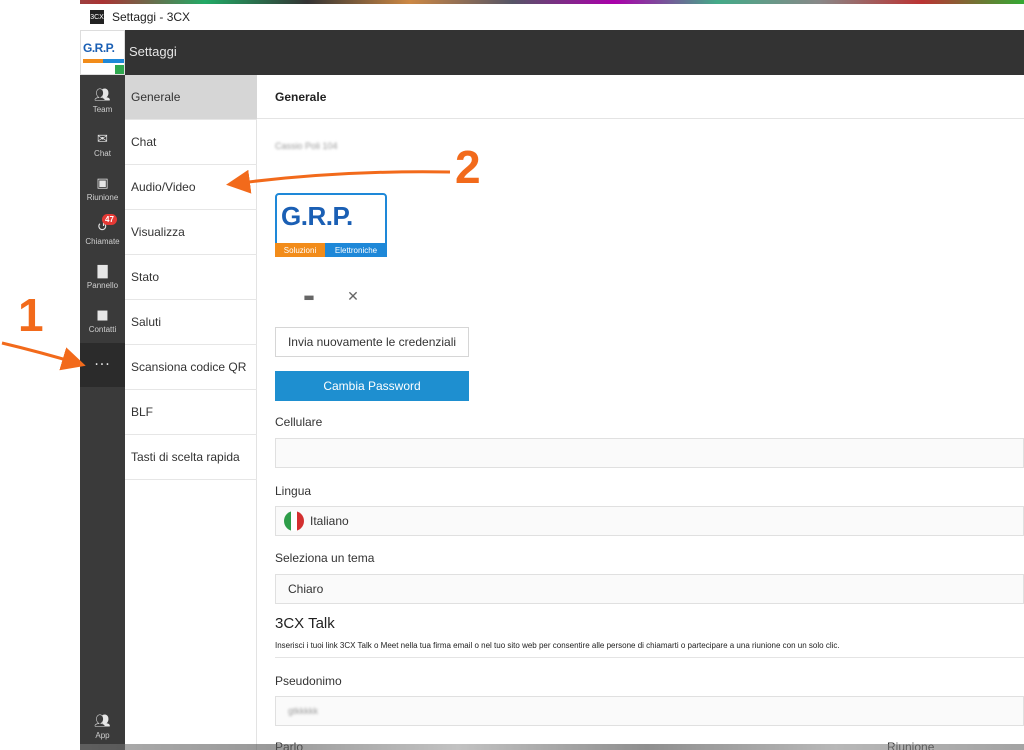 The image size is (1024, 750). I want to click on nickname-field: gtkkkkk, so click(649, 711).